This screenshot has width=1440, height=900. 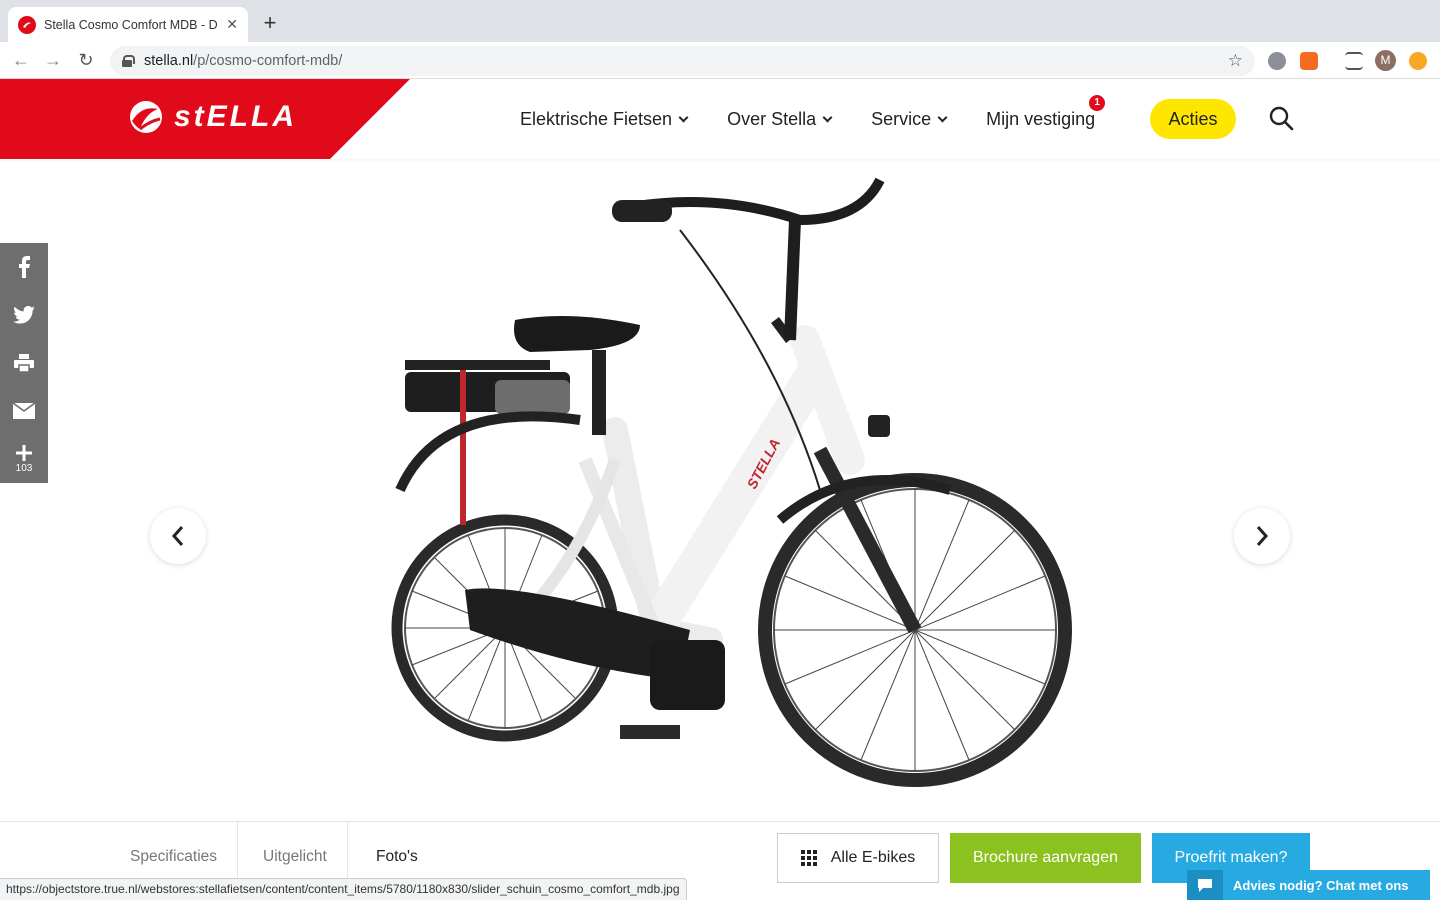 I want to click on nav-service: Service, so click(x=909, y=119).